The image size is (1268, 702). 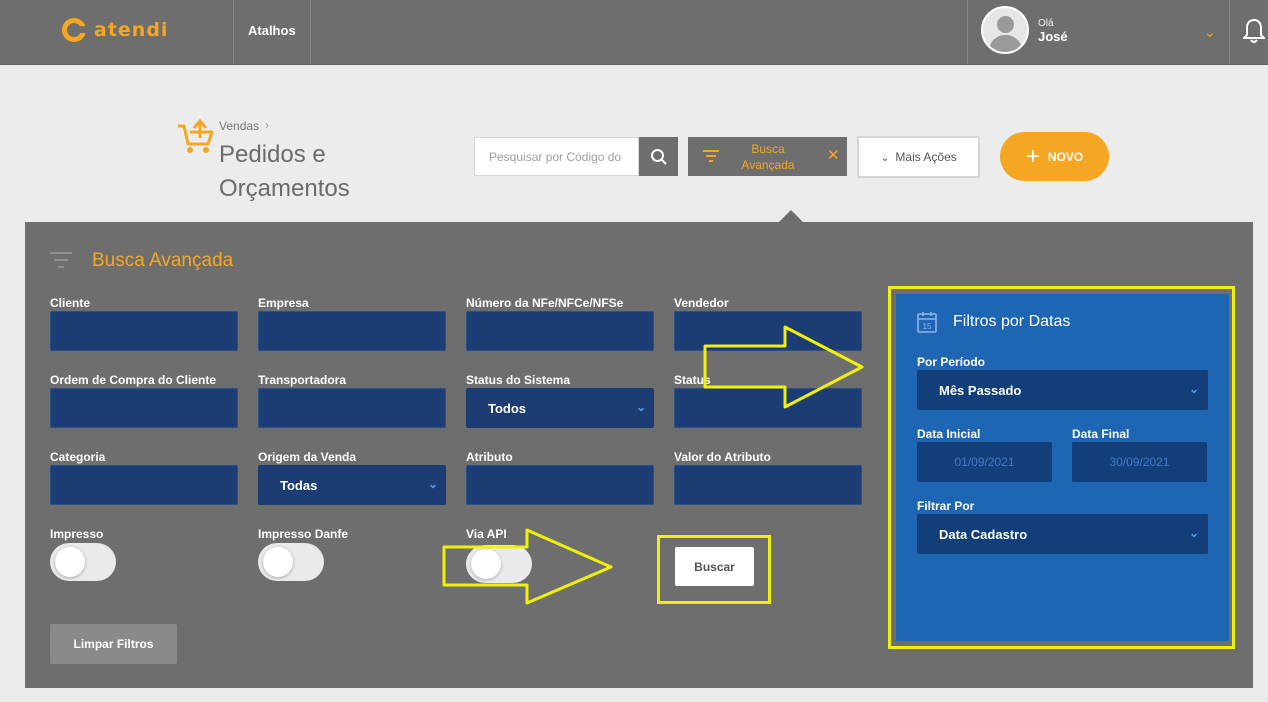 I want to click on panel-title: Busca Avançada, so click(x=163, y=260).